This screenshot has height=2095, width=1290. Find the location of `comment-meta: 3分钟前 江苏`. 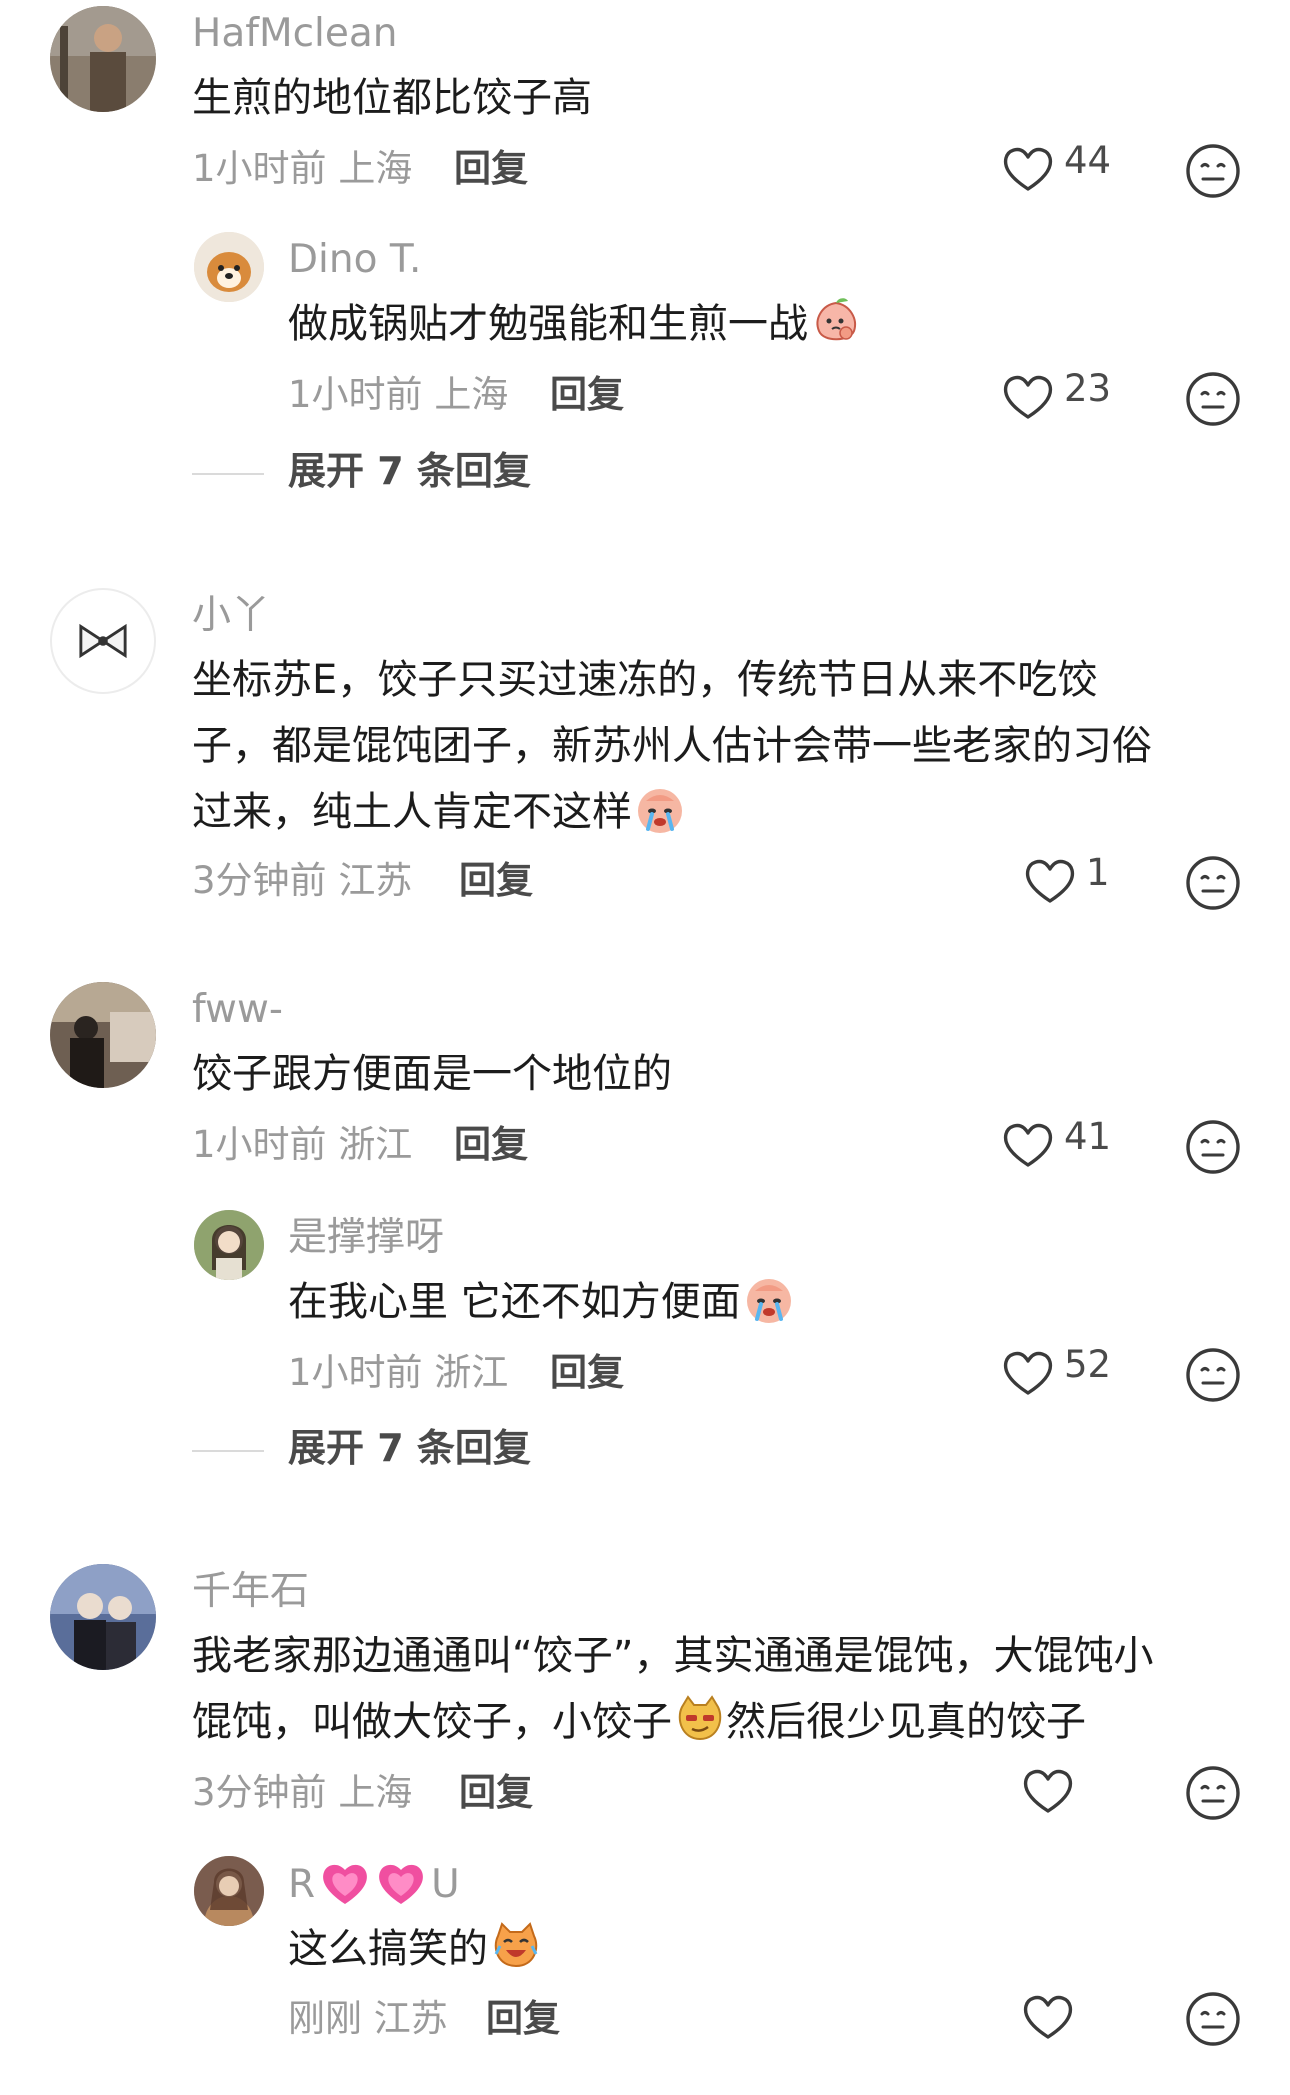

comment-meta: 3分钟前 江苏 is located at coordinates (302, 880).